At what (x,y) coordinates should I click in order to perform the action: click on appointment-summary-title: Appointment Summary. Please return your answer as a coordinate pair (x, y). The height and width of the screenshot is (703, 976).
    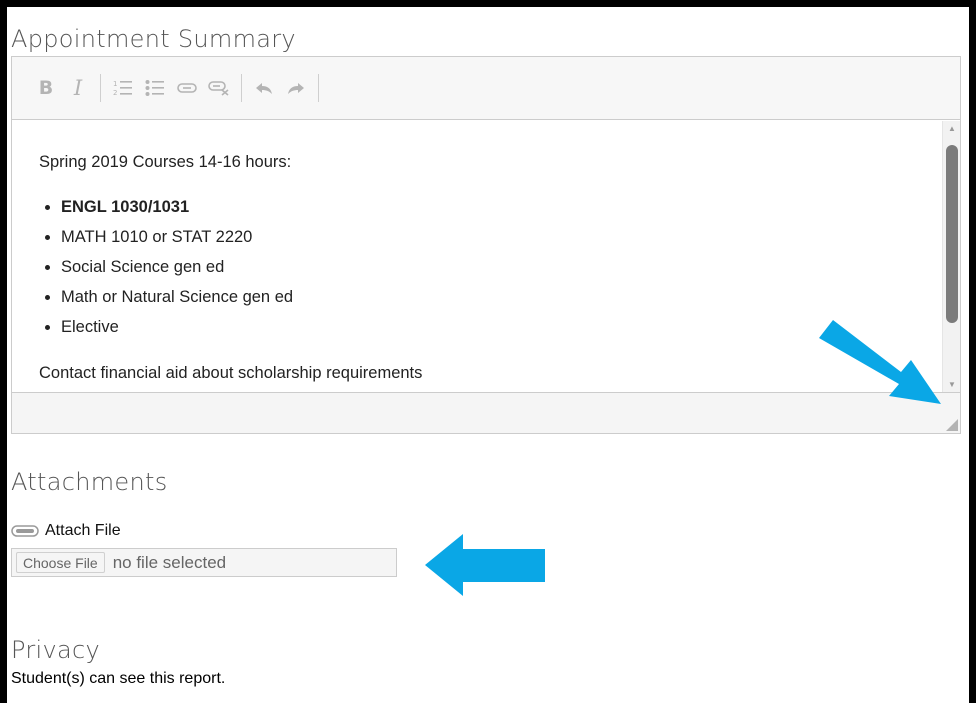
    Looking at the image, I should click on (153, 39).